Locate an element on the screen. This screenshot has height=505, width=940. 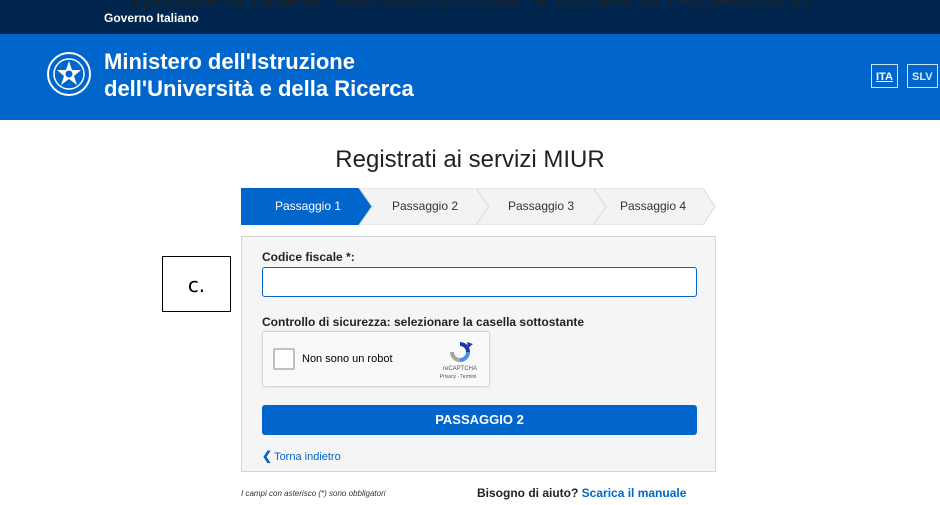
fiscal-code-label: Codice fiscale *: is located at coordinates (308, 257).